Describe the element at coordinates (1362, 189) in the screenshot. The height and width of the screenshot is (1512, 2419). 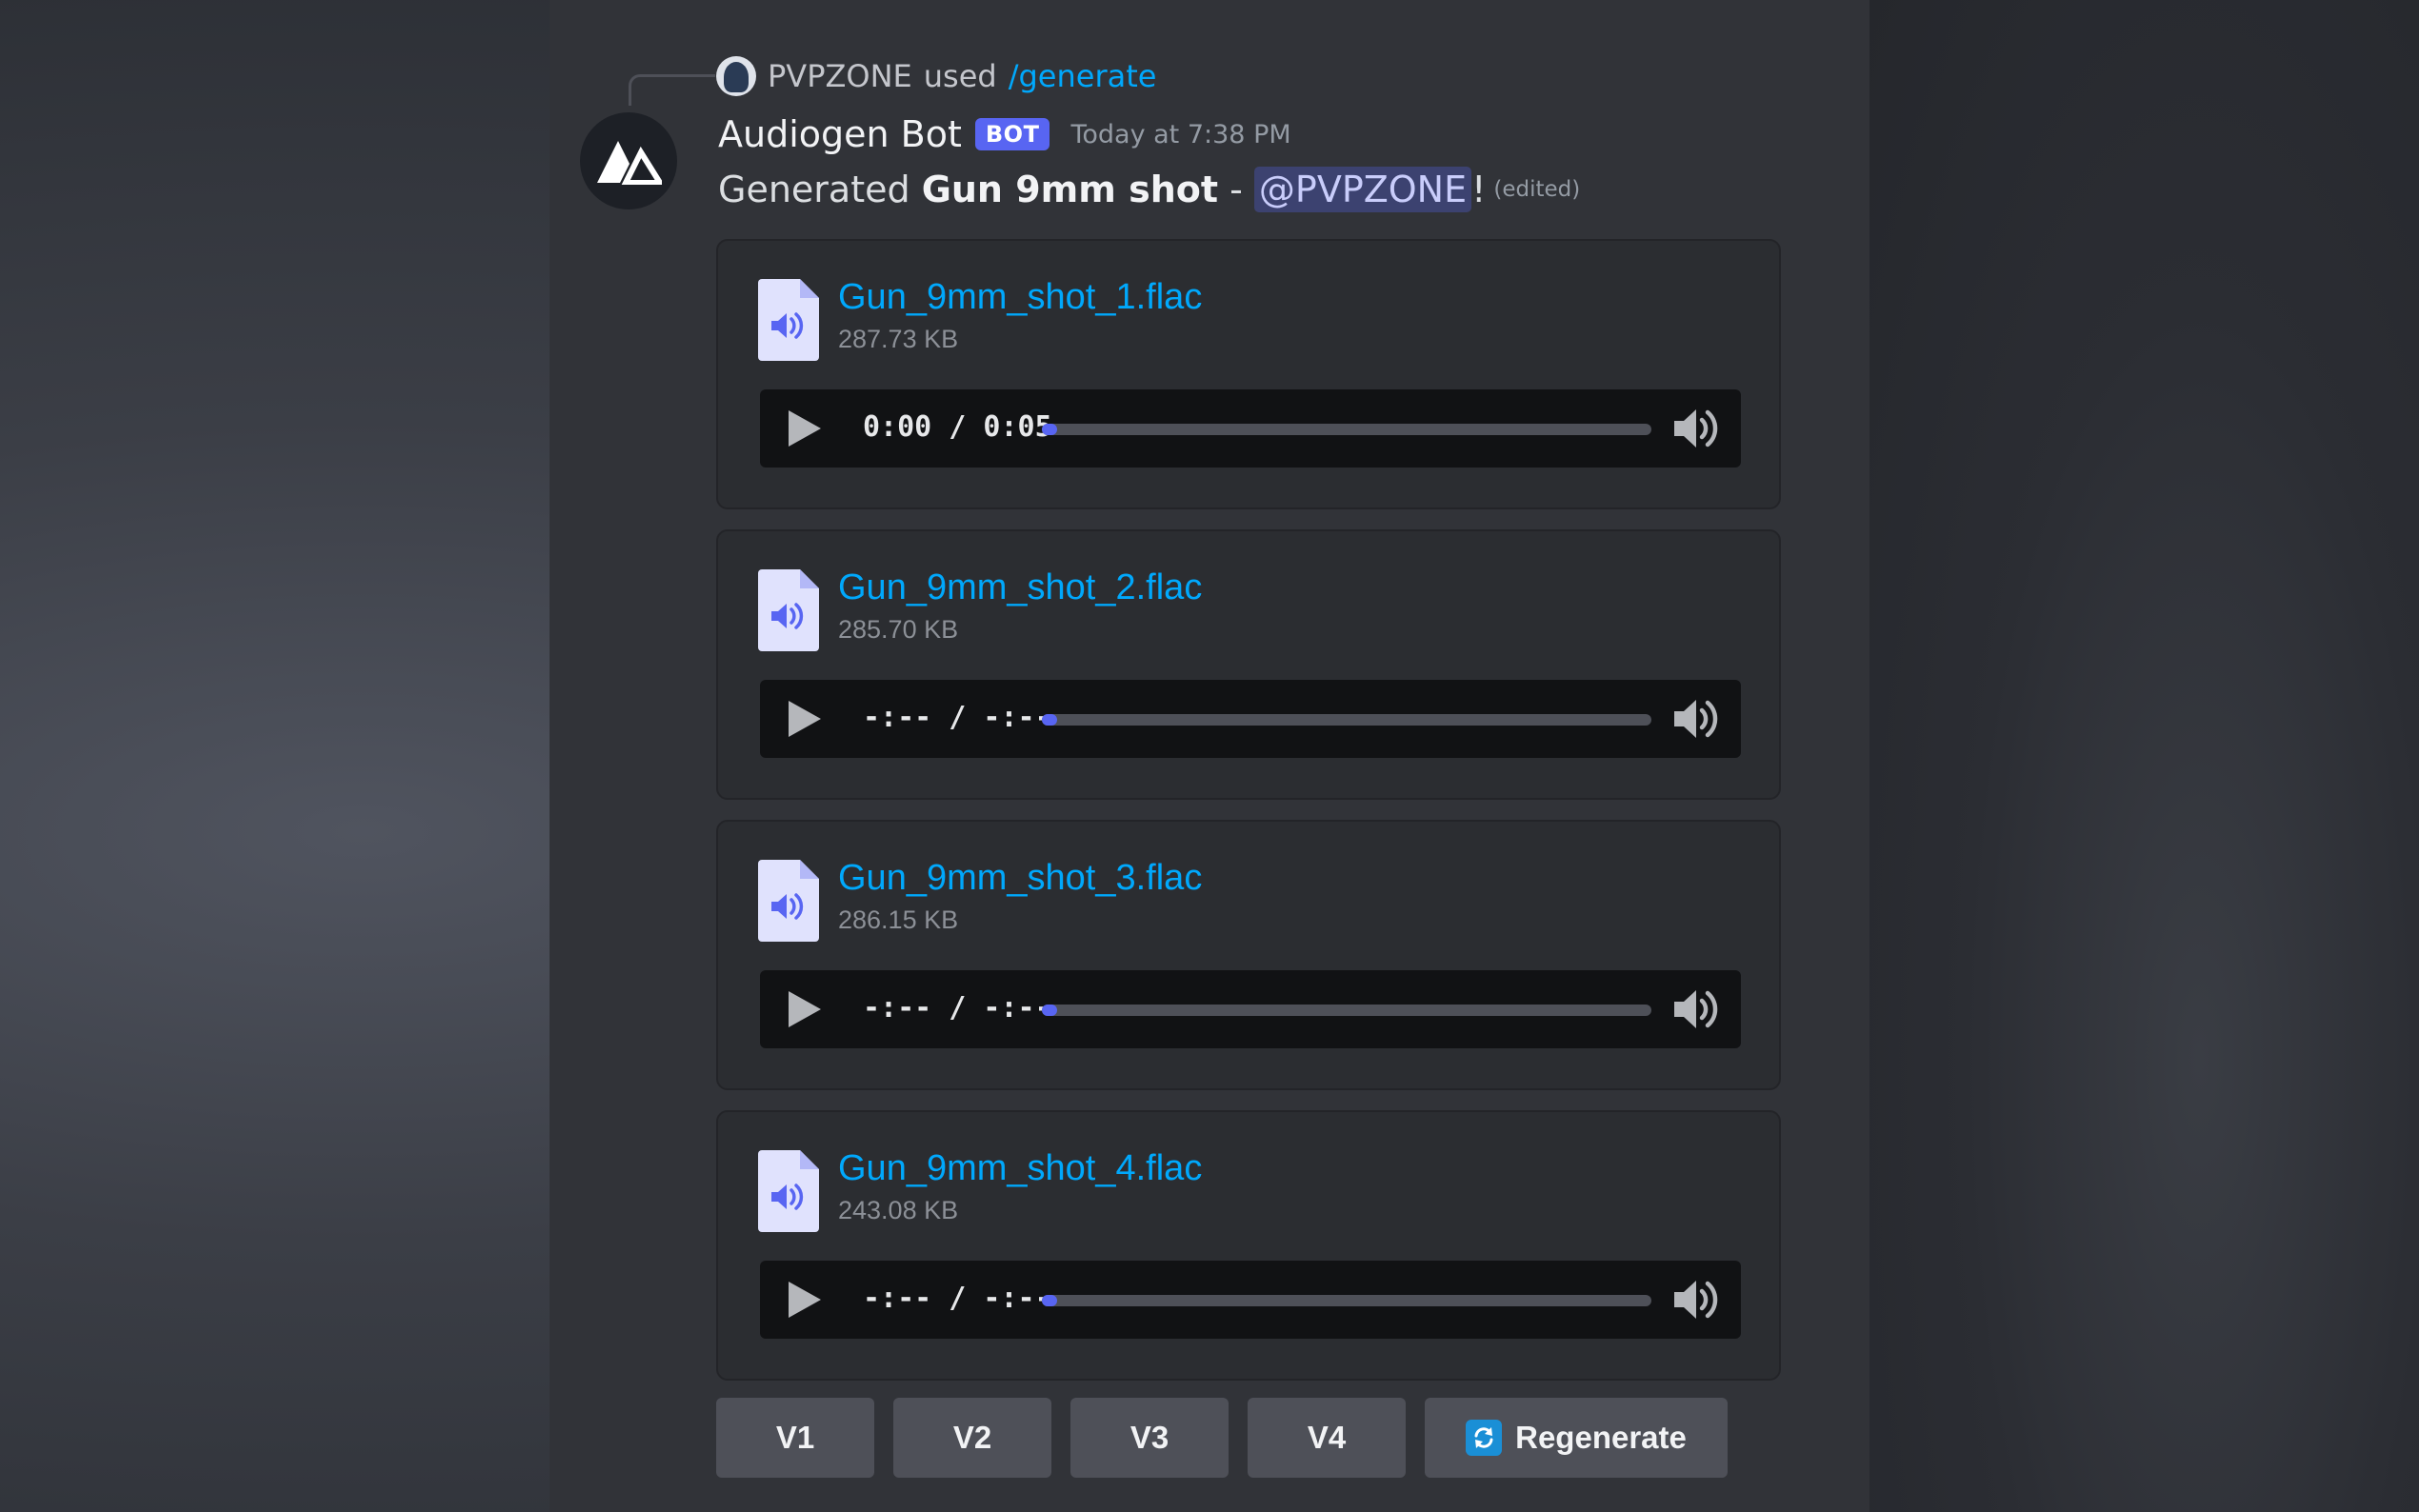
I see `user-mention: @PVPZONE` at that location.